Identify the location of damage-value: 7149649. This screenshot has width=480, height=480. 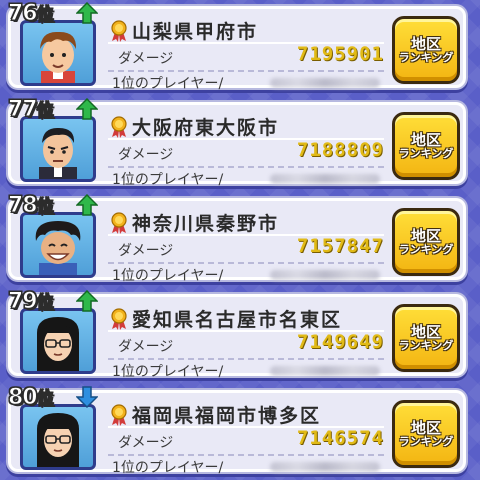
(340, 342).